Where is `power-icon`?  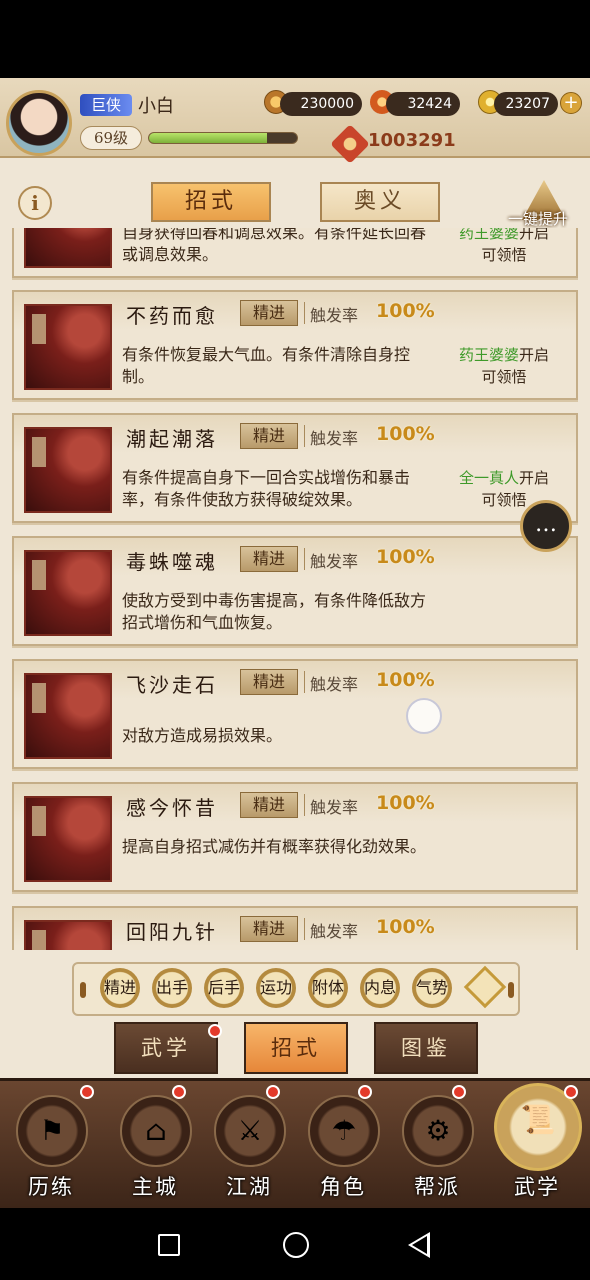 power-icon is located at coordinates (350, 144).